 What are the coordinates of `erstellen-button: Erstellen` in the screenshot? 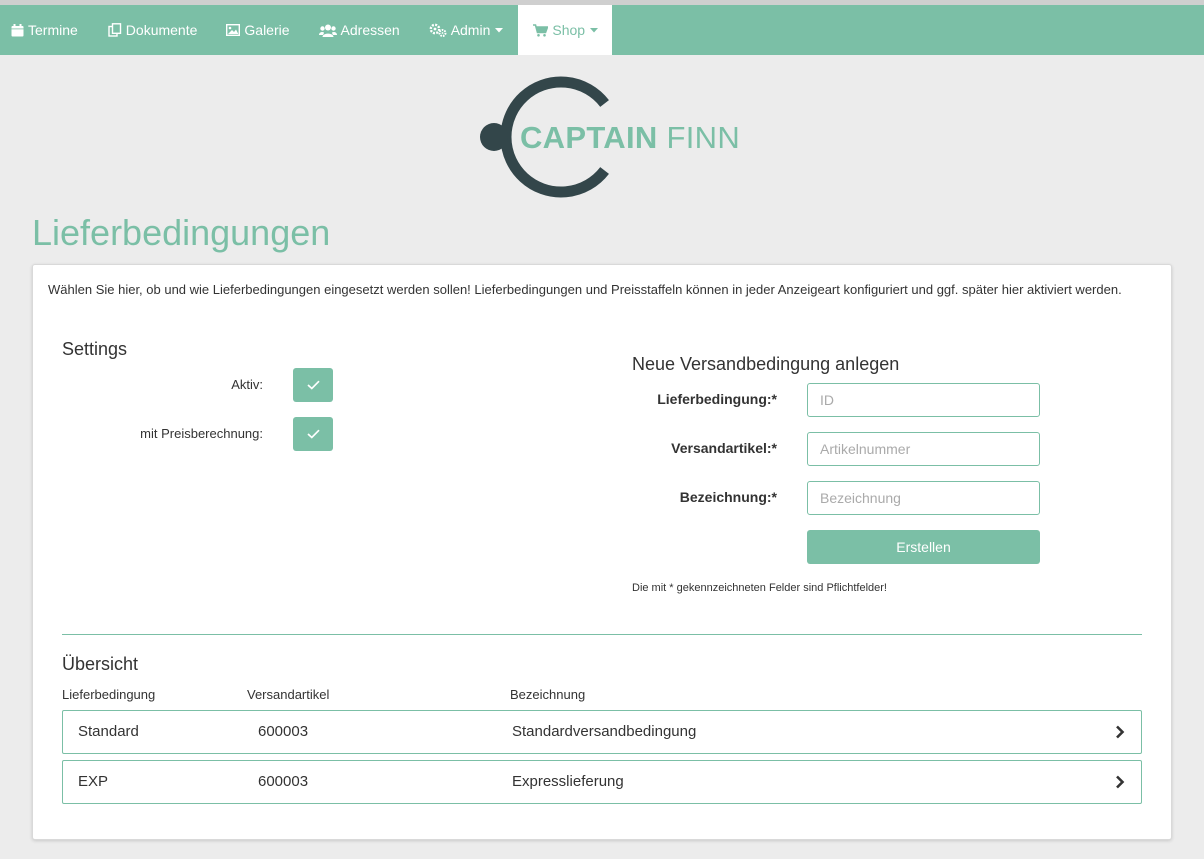 It's located at (923, 547).